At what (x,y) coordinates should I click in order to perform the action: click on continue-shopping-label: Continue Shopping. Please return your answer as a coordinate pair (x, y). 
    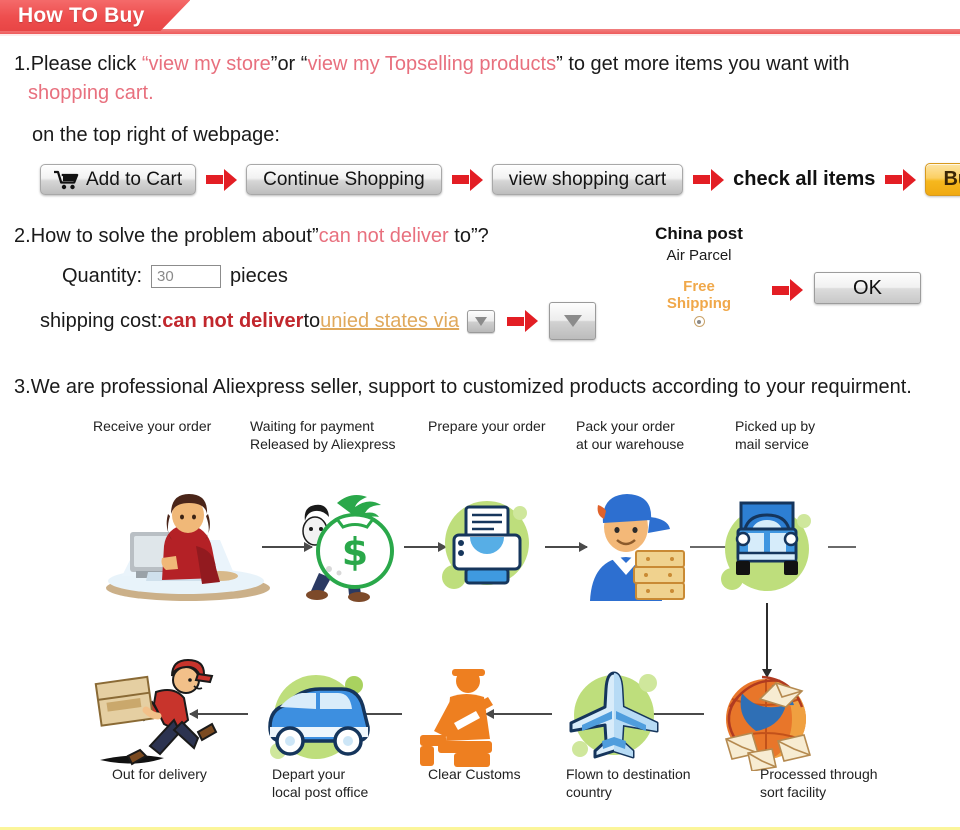
    Looking at the image, I should click on (344, 179).